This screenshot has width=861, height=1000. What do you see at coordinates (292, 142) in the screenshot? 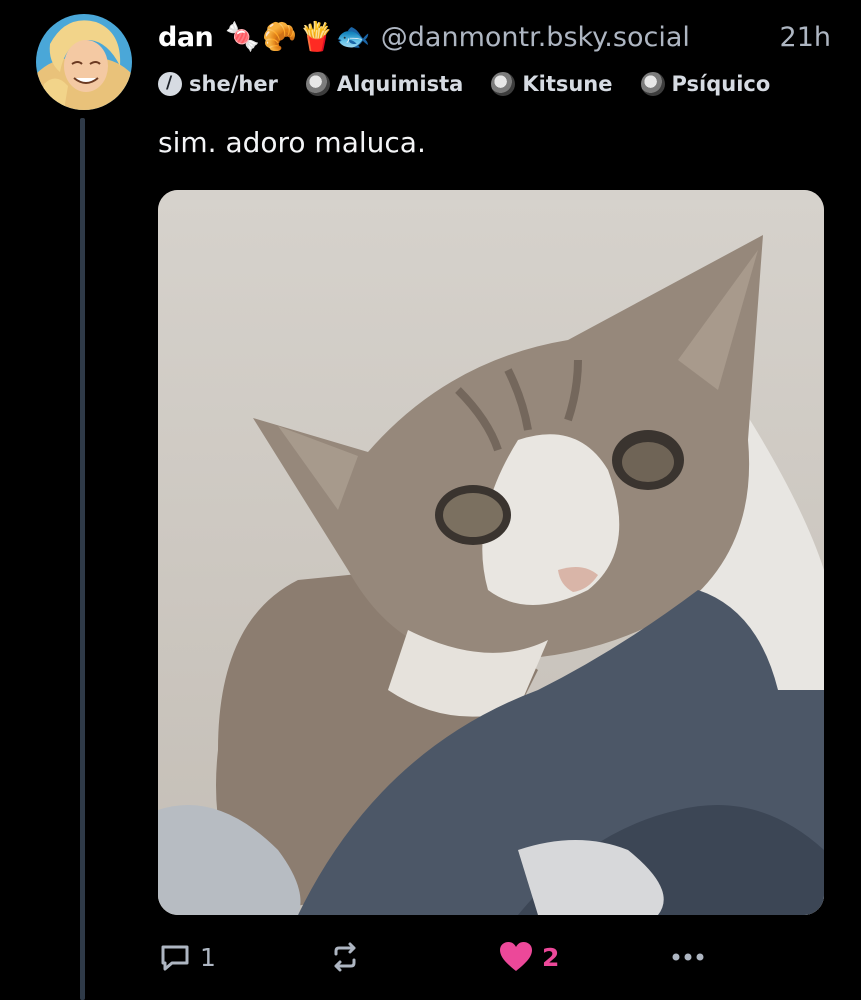
I see `post-text: sim. adoro maluca.` at bounding box center [292, 142].